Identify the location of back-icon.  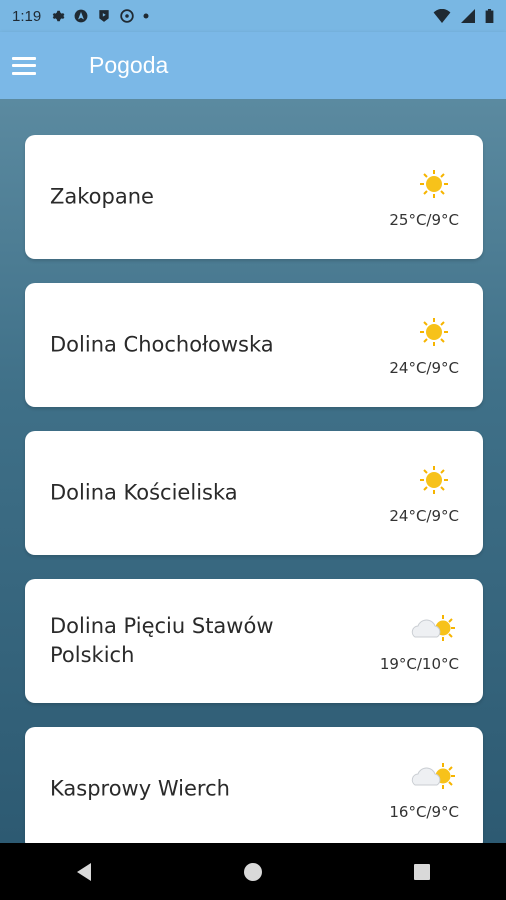
(84, 871).